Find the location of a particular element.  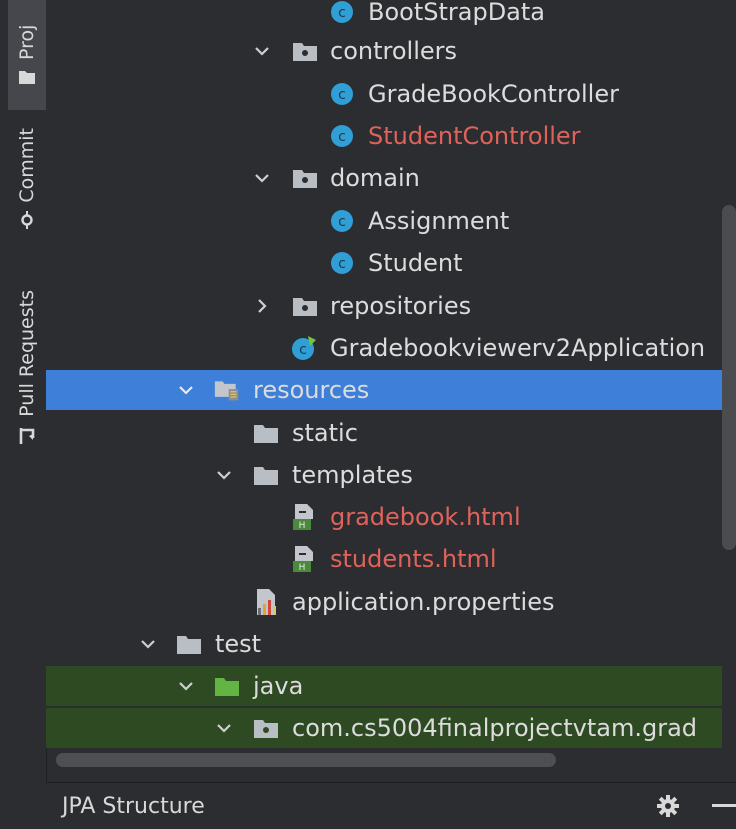

commit-icon is located at coordinates (27, 219).